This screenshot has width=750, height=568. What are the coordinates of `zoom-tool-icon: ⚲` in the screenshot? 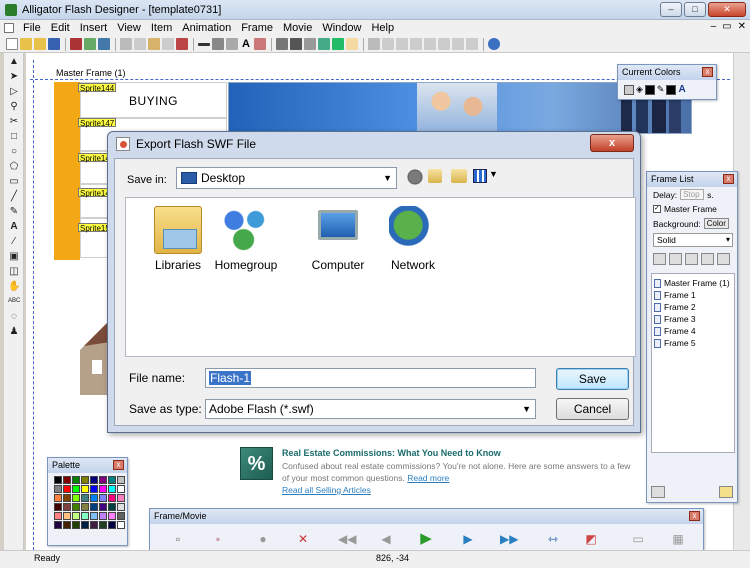 It's located at (14, 106).